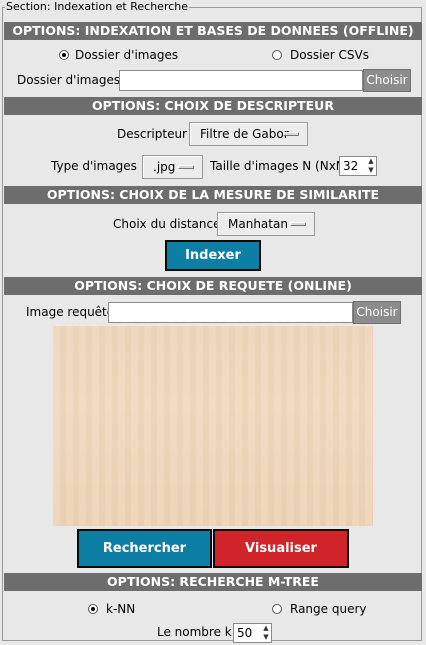  Describe the element at coordinates (245, 633) in the screenshot. I see `k-value: 50` at that location.